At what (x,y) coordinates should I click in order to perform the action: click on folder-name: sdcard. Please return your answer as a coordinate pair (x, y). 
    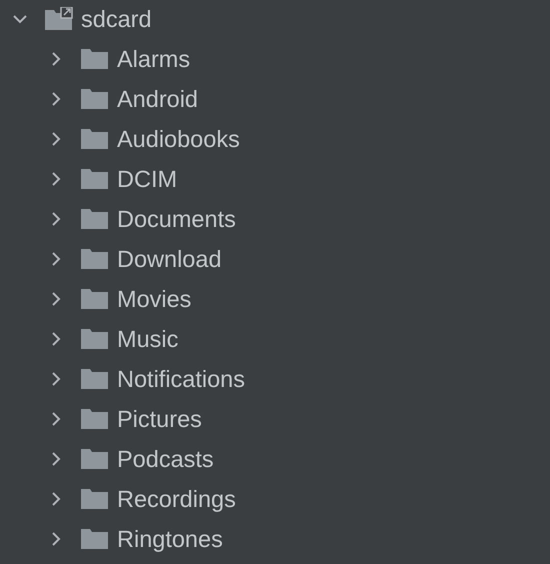
    Looking at the image, I should click on (116, 19).